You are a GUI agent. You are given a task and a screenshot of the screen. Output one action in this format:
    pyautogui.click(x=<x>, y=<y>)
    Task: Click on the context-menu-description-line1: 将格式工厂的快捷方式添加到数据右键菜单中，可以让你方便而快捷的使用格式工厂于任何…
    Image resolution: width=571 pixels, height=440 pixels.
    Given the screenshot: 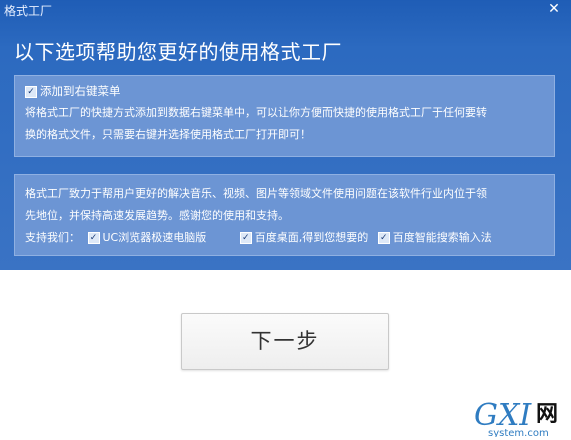 What is the action you would take?
    pyautogui.click(x=256, y=112)
    